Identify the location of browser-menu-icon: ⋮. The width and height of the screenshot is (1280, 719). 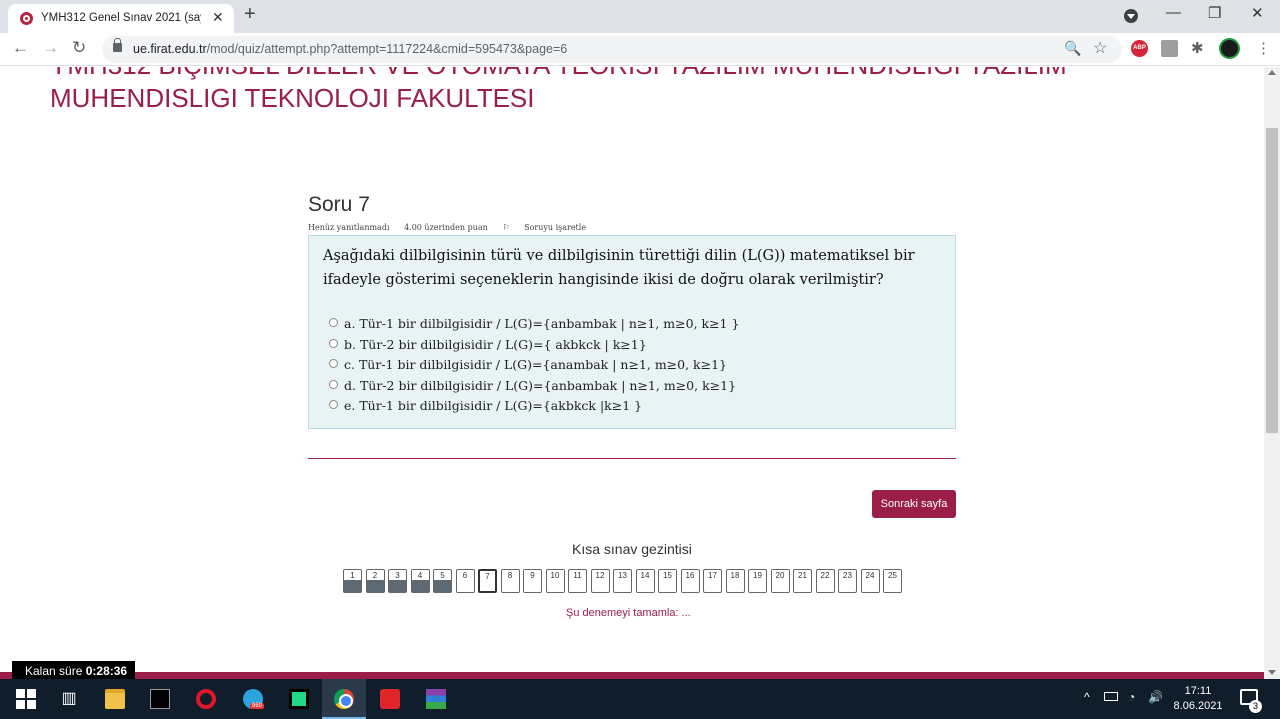
(1263, 48).